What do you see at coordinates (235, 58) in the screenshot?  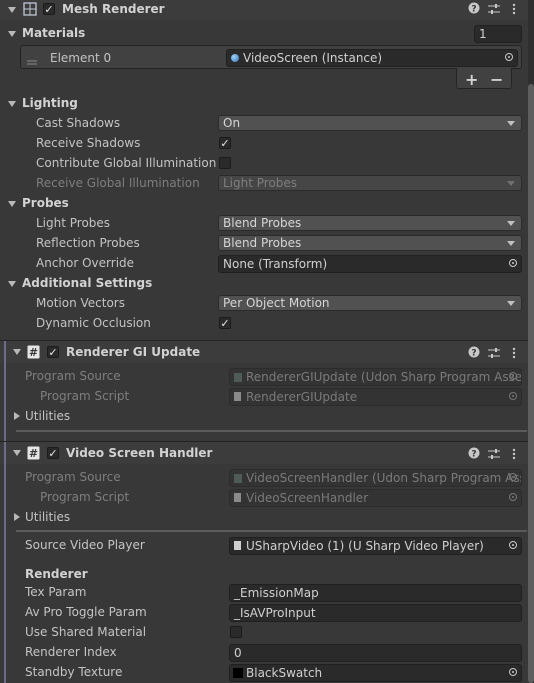 I see `material-sphere-icon` at bounding box center [235, 58].